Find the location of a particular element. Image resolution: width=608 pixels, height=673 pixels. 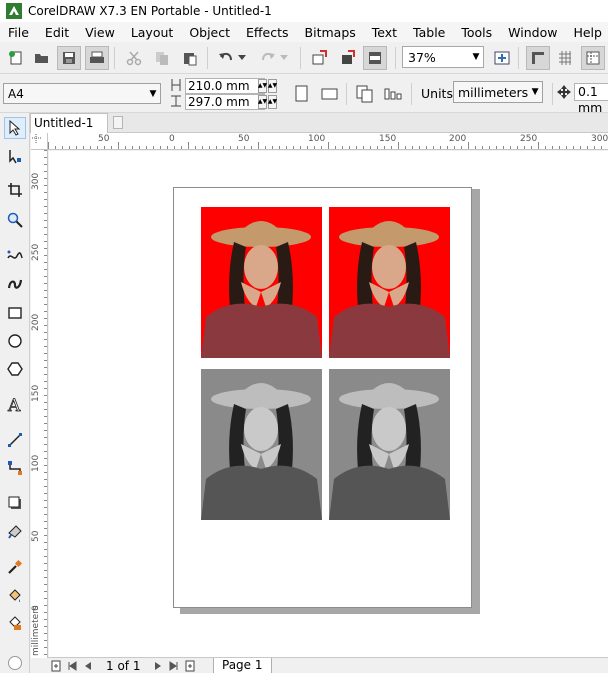

artistic-media-icon is located at coordinates (15, 284).